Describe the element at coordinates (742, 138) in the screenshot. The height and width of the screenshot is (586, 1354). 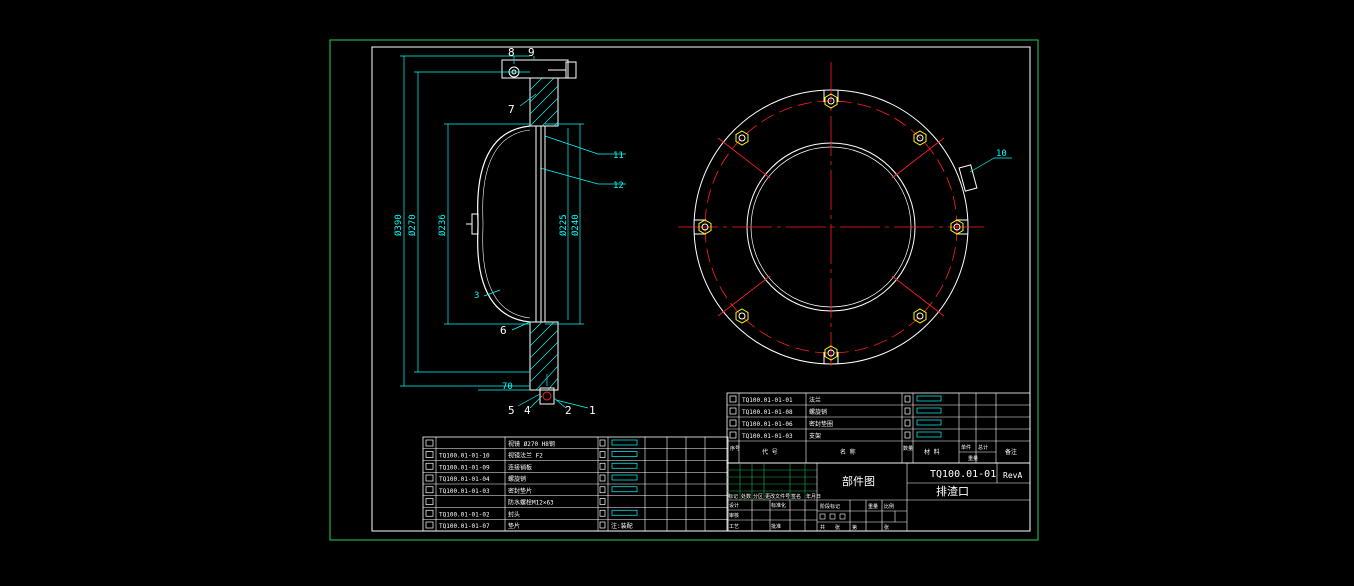
I see `bolt-top-left` at that location.